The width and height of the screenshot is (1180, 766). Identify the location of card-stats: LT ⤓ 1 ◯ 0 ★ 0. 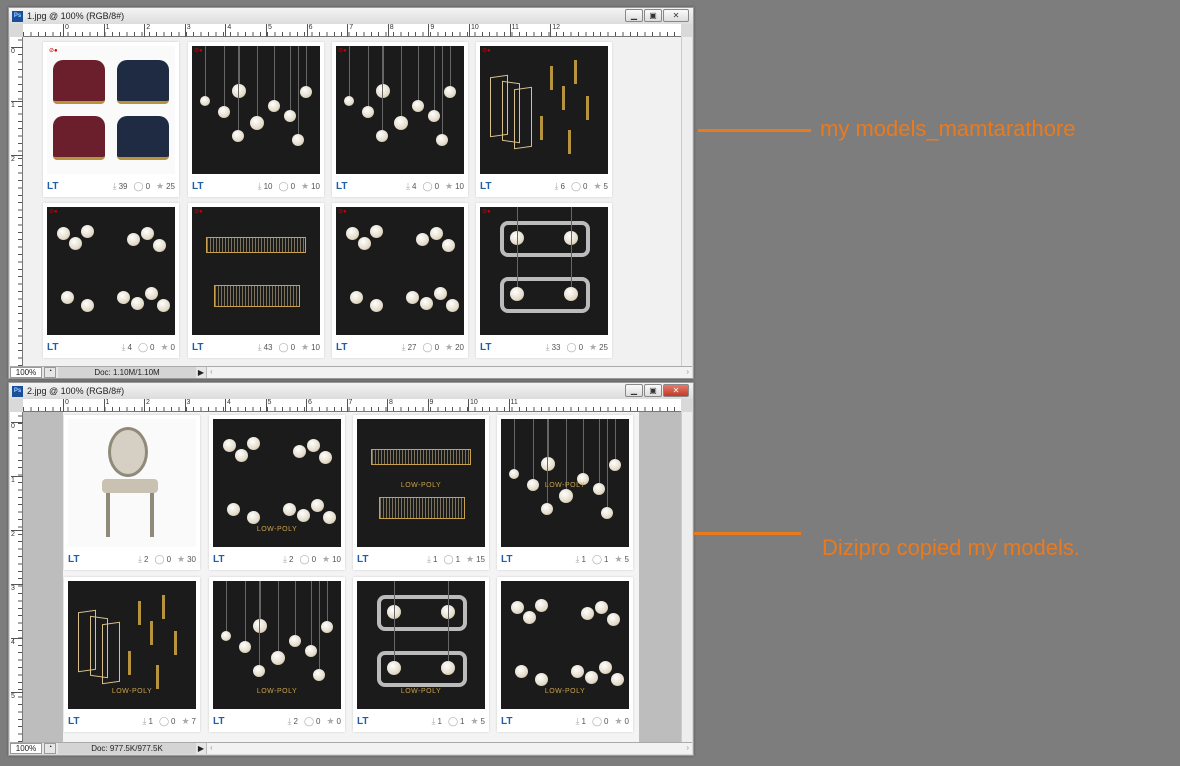
(565, 721).